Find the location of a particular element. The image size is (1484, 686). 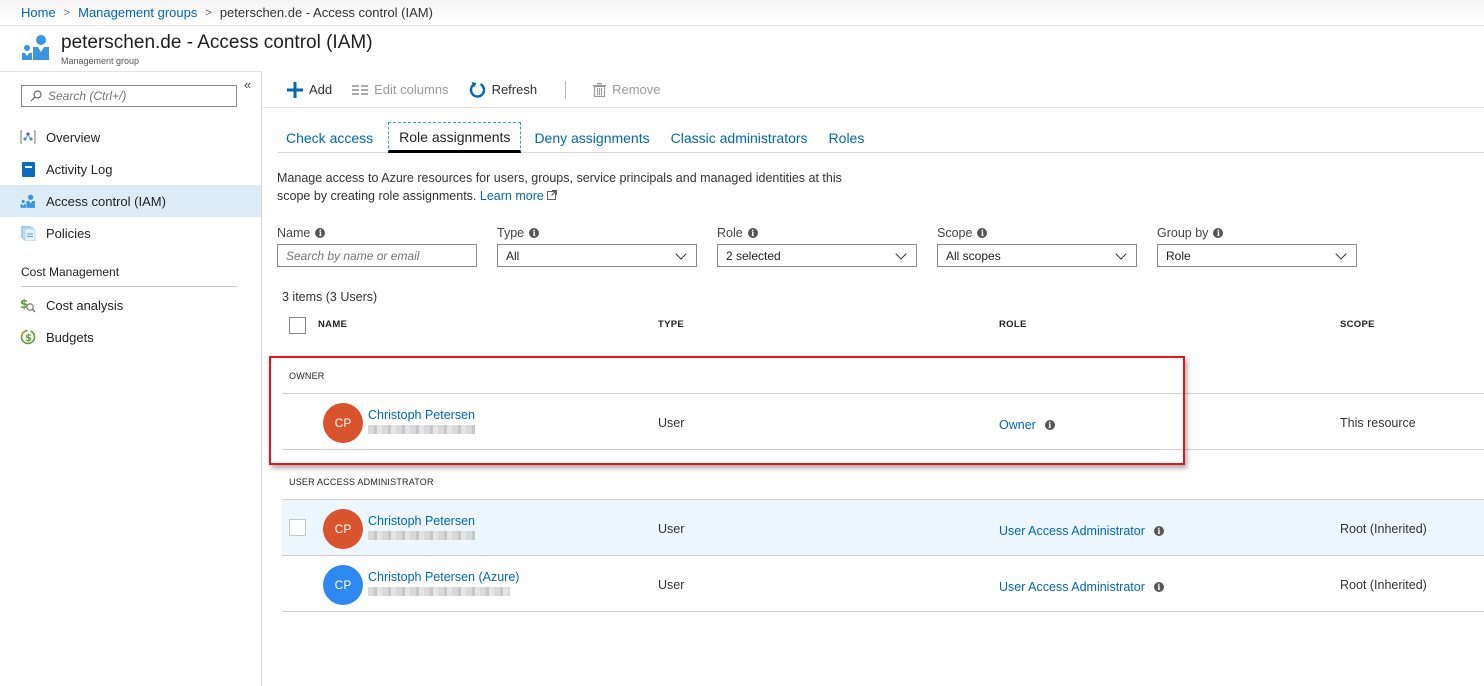

learn-more-label: Learn more is located at coordinates (511, 195).